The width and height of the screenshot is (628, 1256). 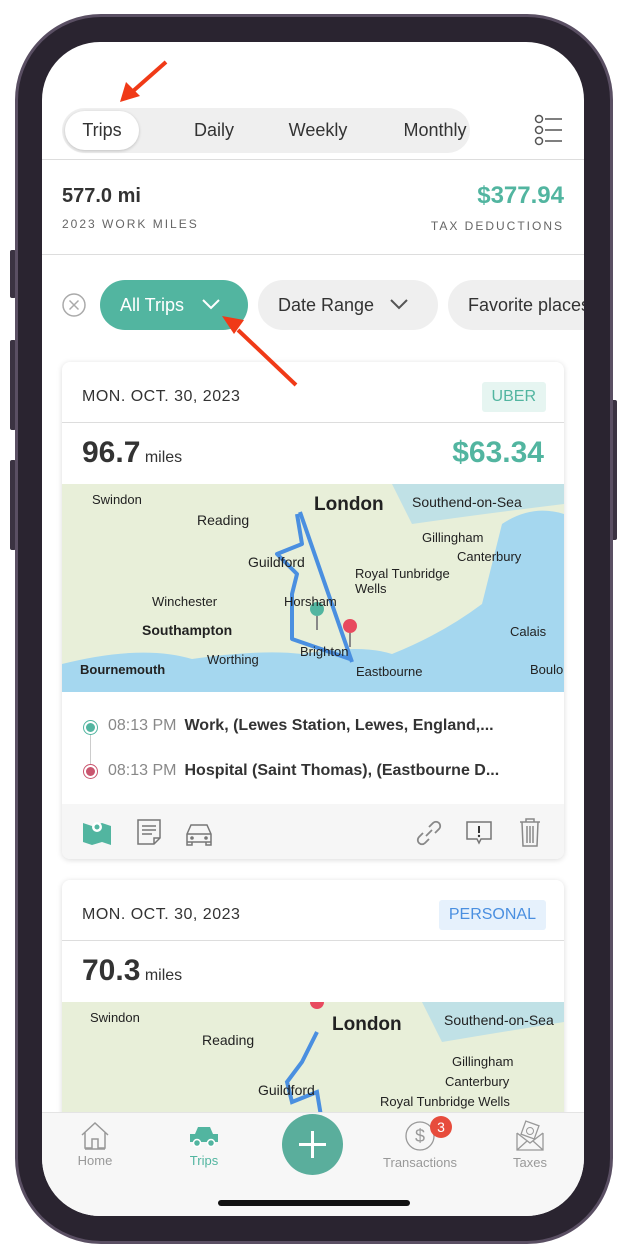 I want to click on notes-icon, so click(x=149, y=832).